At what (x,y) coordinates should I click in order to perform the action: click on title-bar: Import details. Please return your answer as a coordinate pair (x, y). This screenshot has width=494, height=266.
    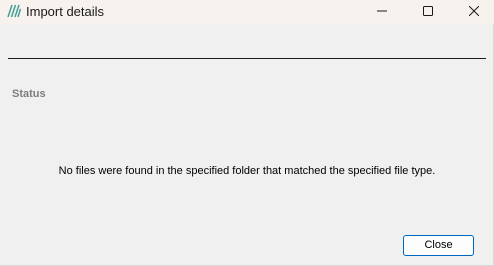
    Looking at the image, I should click on (247, 12).